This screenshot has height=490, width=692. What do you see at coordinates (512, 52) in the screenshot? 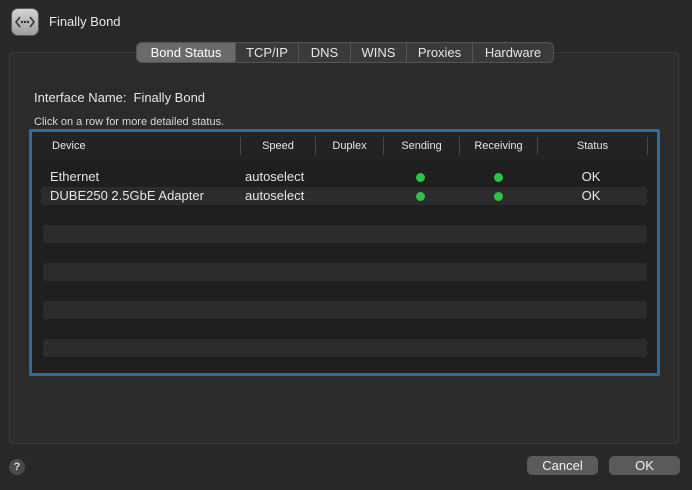
I see `tab-hardware: Hardware` at bounding box center [512, 52].